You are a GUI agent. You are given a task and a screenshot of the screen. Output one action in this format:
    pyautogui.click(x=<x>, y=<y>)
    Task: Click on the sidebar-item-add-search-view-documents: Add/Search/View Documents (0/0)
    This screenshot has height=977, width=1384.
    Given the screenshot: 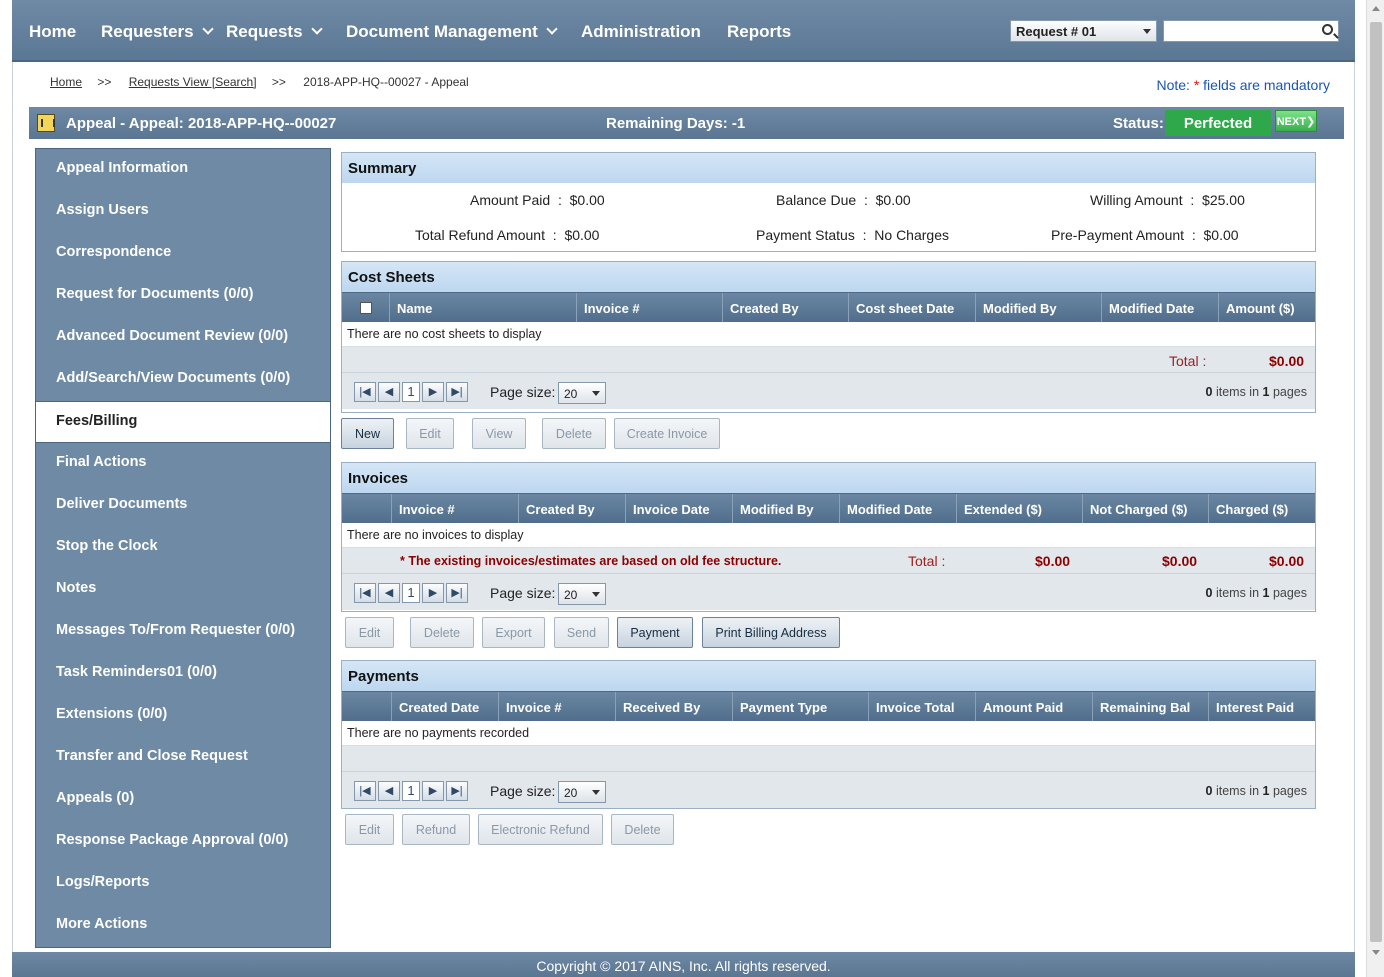 What is the action you would take?
    pyautogui.click(x=183, y=380)
    